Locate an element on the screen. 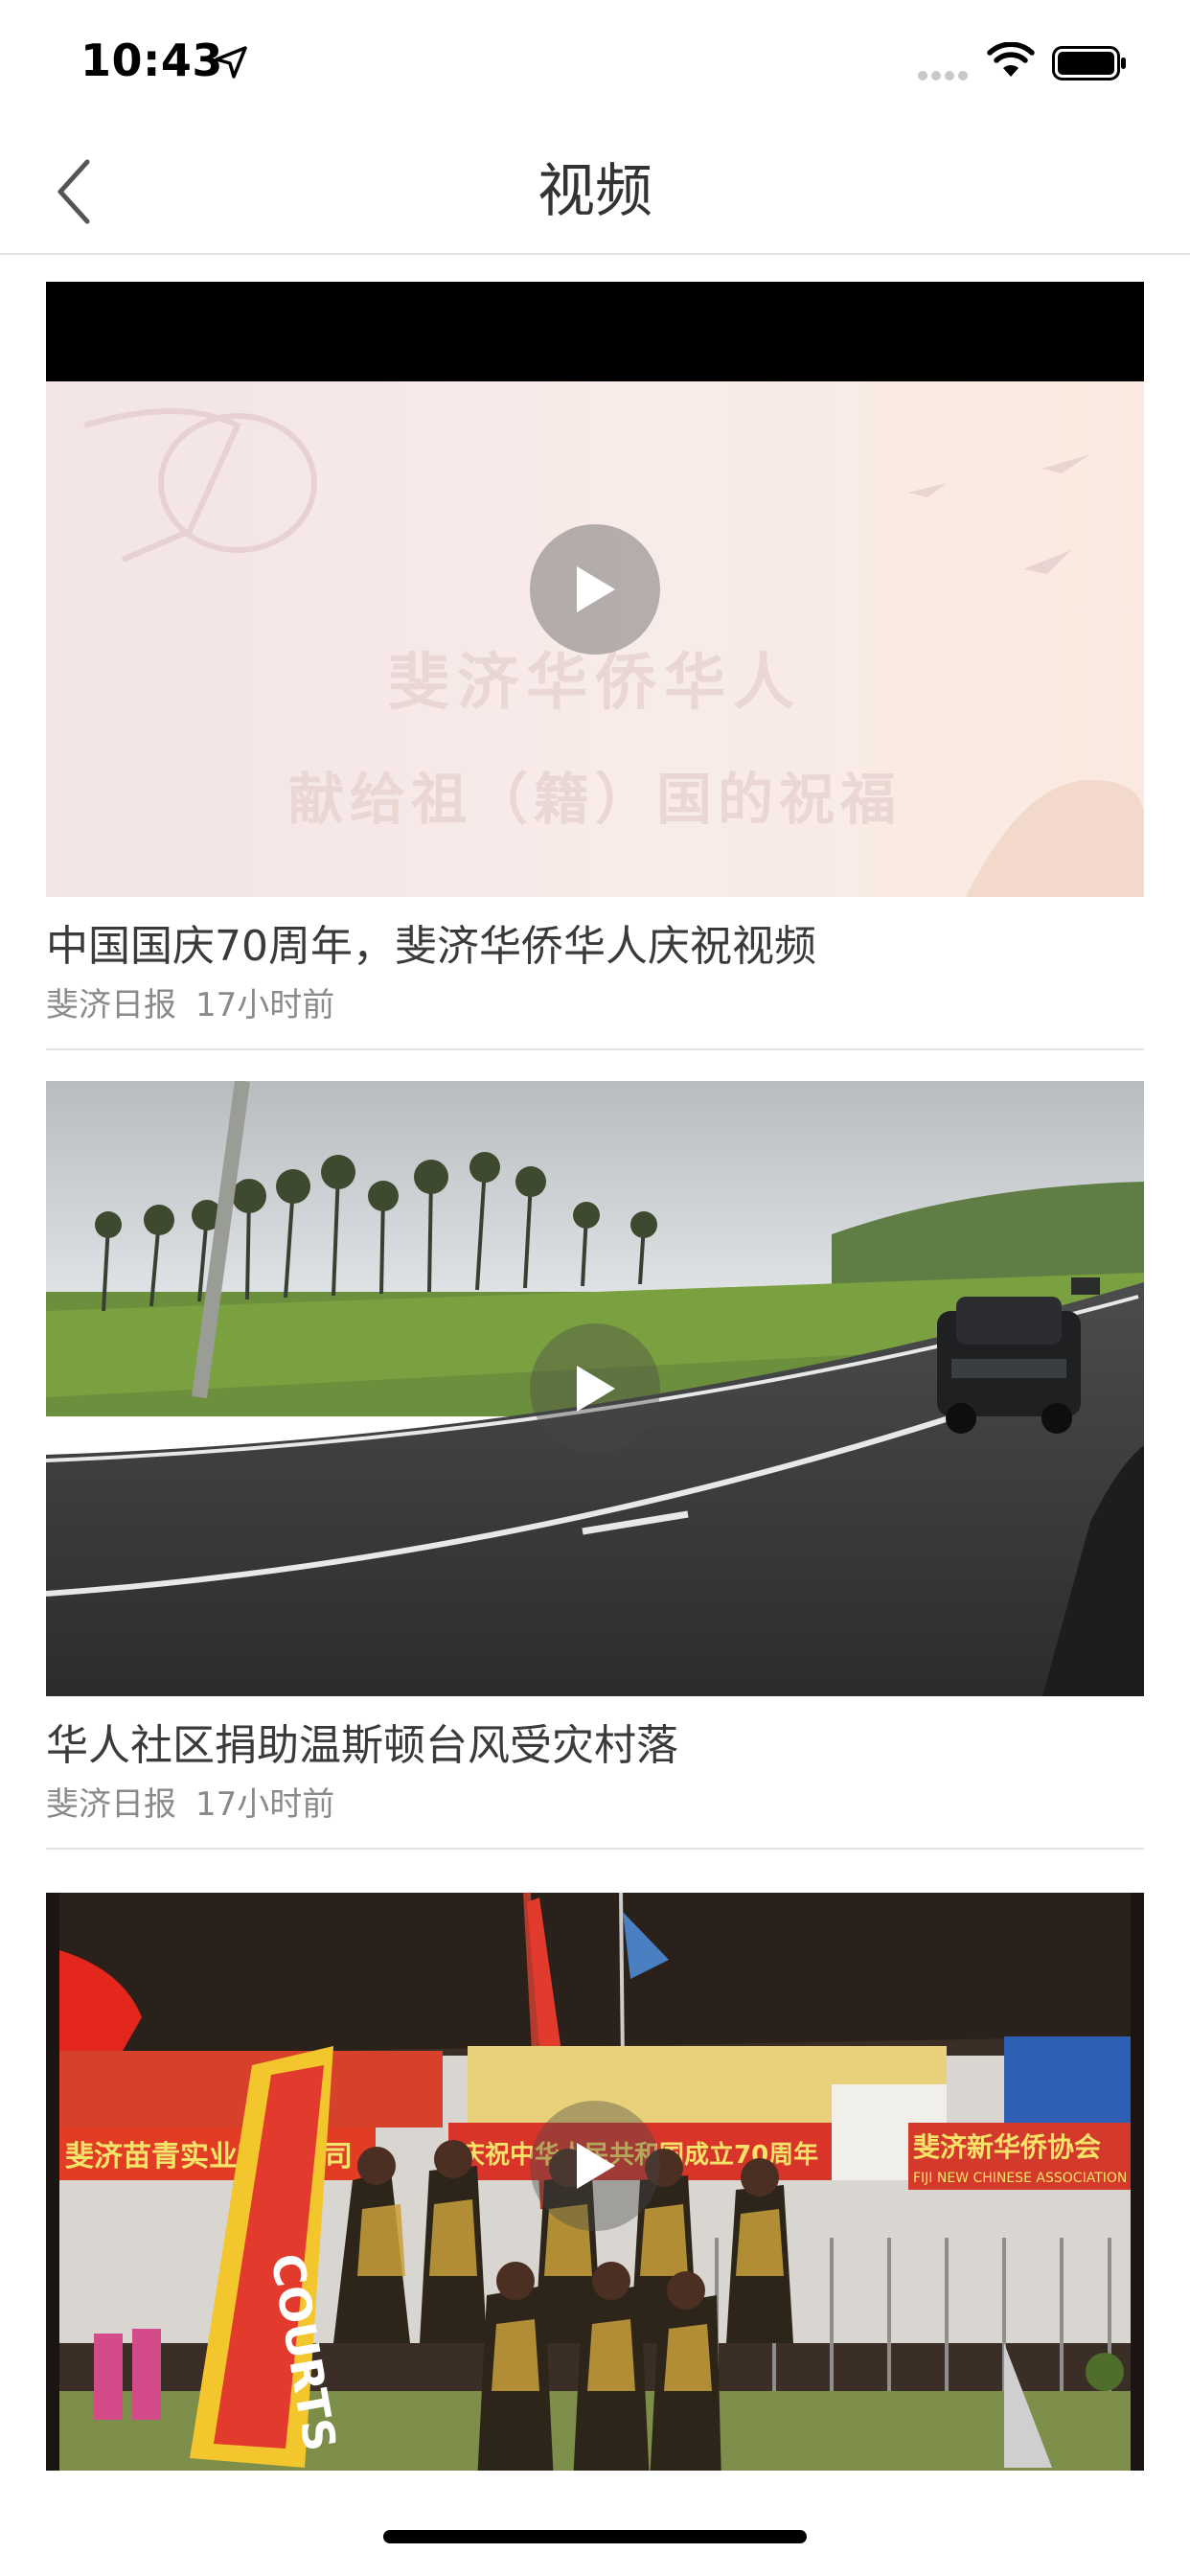 The image size is (1190, 2576). battery-icon is located at coordinates (1089, 63).